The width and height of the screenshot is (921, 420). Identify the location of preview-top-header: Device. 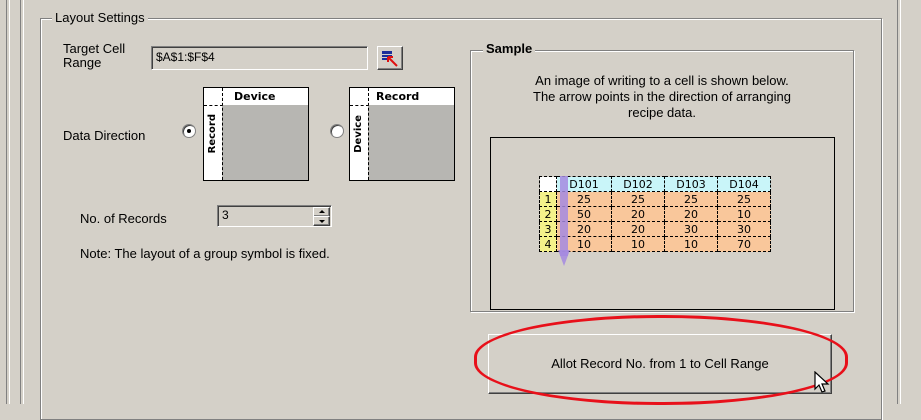
(255, 96).